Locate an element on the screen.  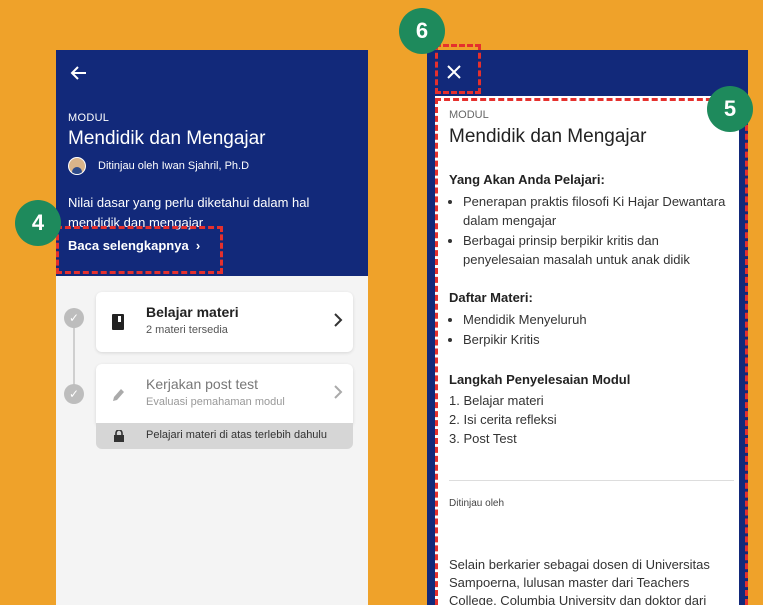
module-label: MODUL is located at coordinates (89, 118).